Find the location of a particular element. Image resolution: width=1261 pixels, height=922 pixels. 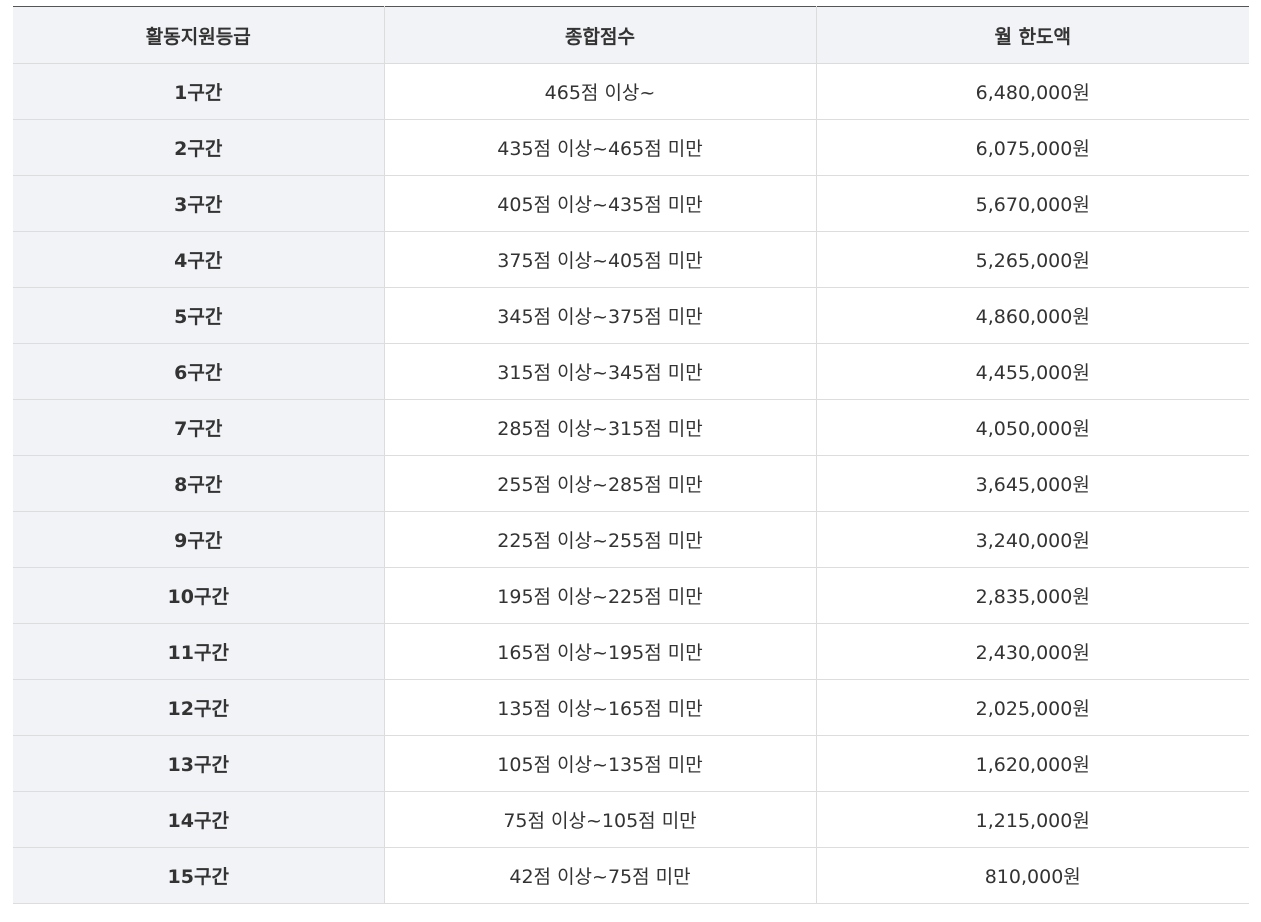

limit-cell: 2,835,000원 is located at coordinates (1032, 595).